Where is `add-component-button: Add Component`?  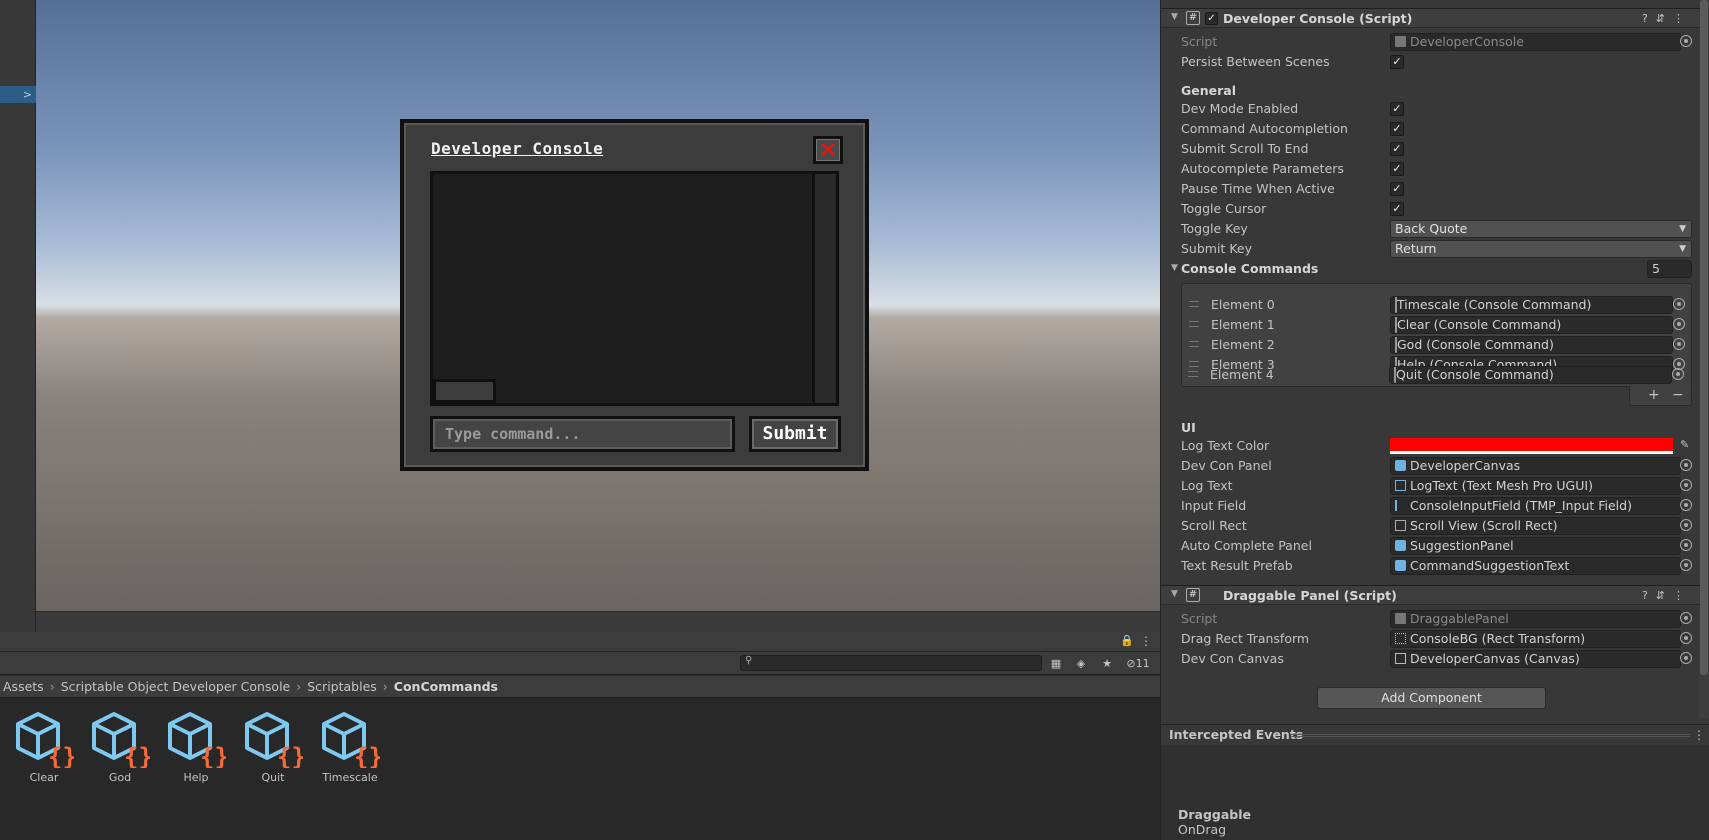 add-component-button: Add Component is located at coordinates (1431, 698).